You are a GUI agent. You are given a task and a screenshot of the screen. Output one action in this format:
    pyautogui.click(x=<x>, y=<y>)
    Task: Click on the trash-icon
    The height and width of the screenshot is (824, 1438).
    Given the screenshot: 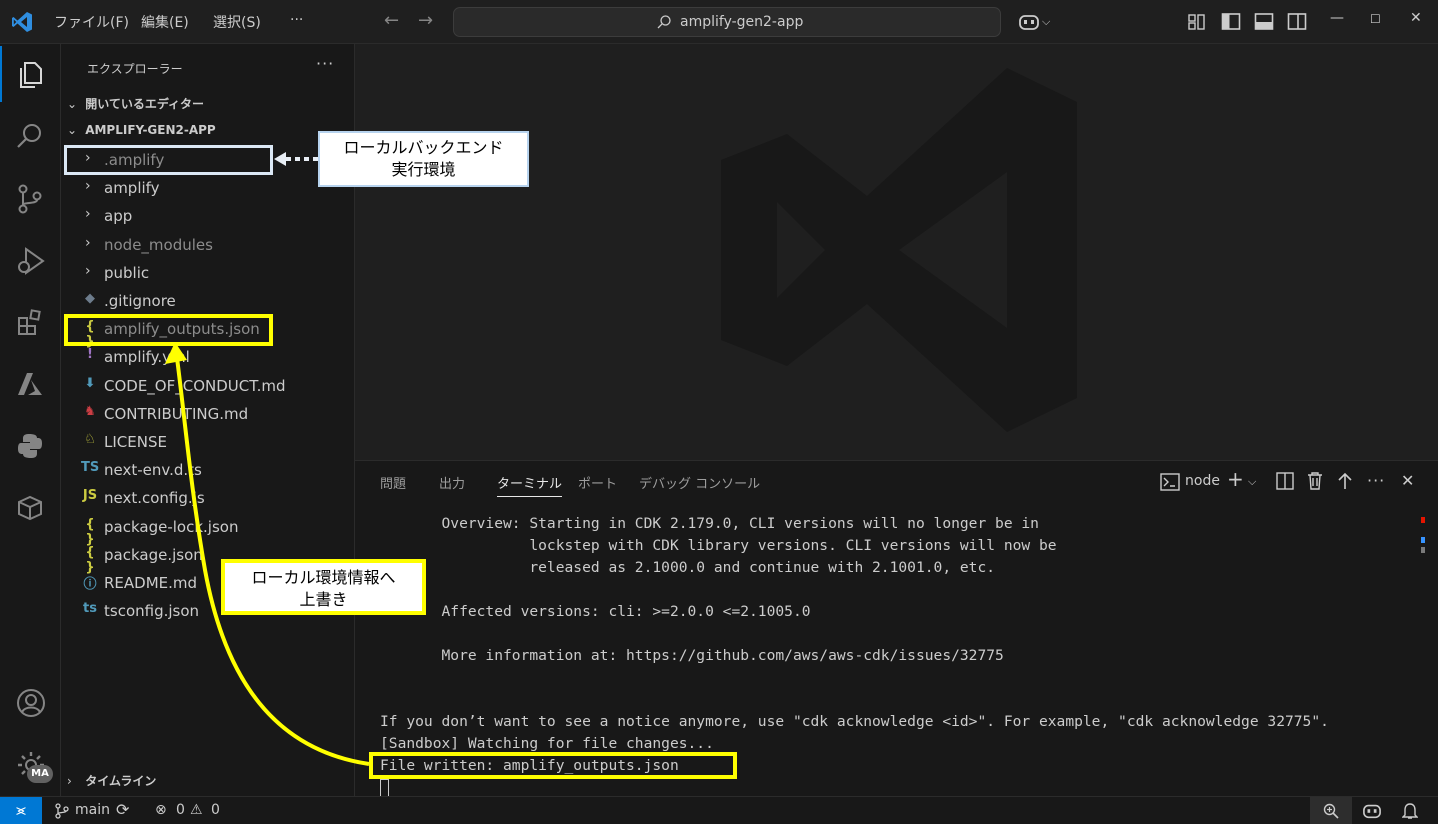 What is the action you would take?
    pyautogui.click(x=1315, y=481)
    